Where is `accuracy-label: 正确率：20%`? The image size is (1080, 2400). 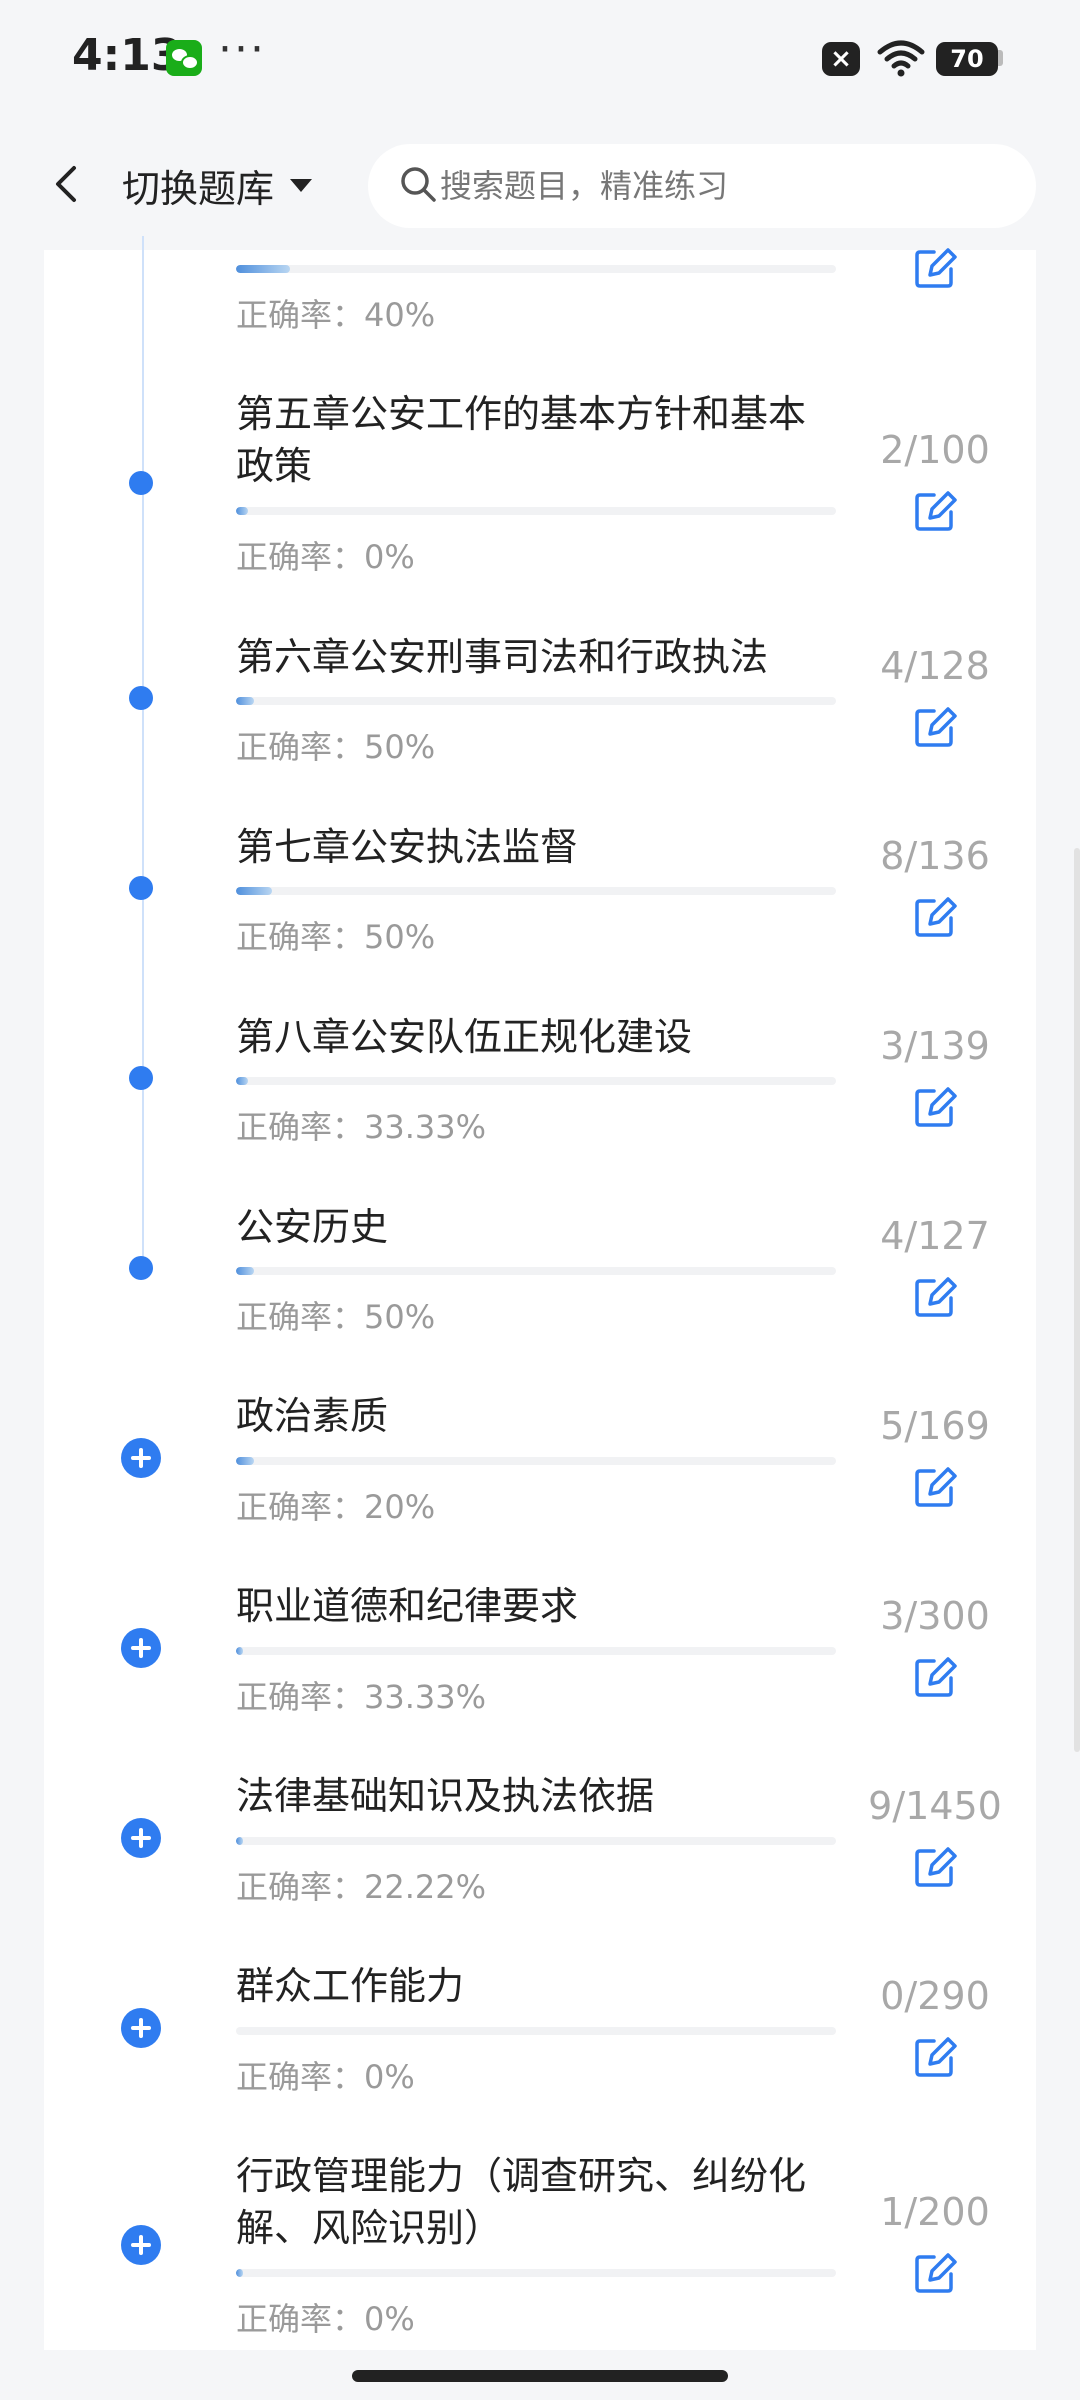 accuracy-label: 正确率：20% is located at coordinates (336, 1507).